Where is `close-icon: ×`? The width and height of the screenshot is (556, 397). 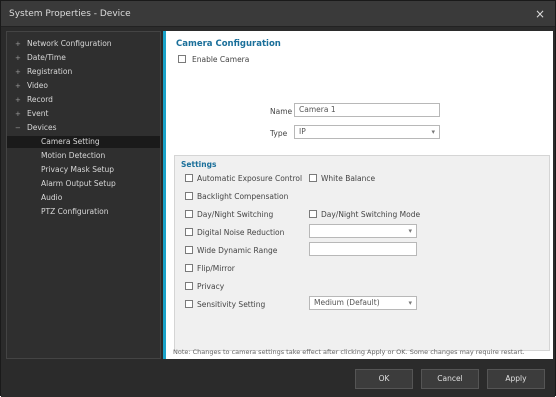
close-icon: × is located at coordinates (540, 14).